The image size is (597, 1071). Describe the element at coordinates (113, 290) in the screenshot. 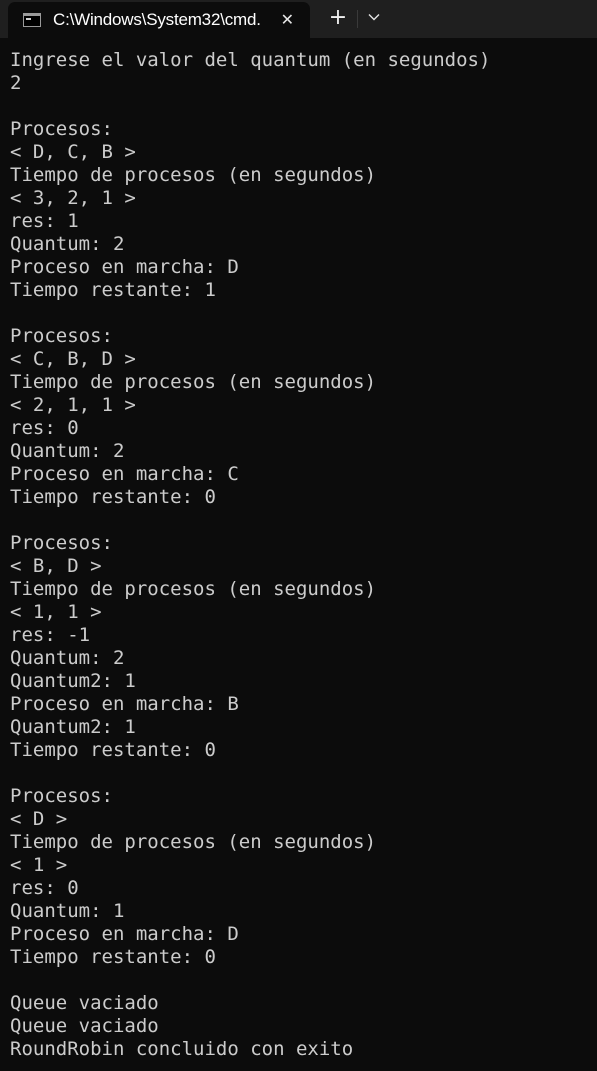

I see `console-line: Tiempo restante: 1` at that location.